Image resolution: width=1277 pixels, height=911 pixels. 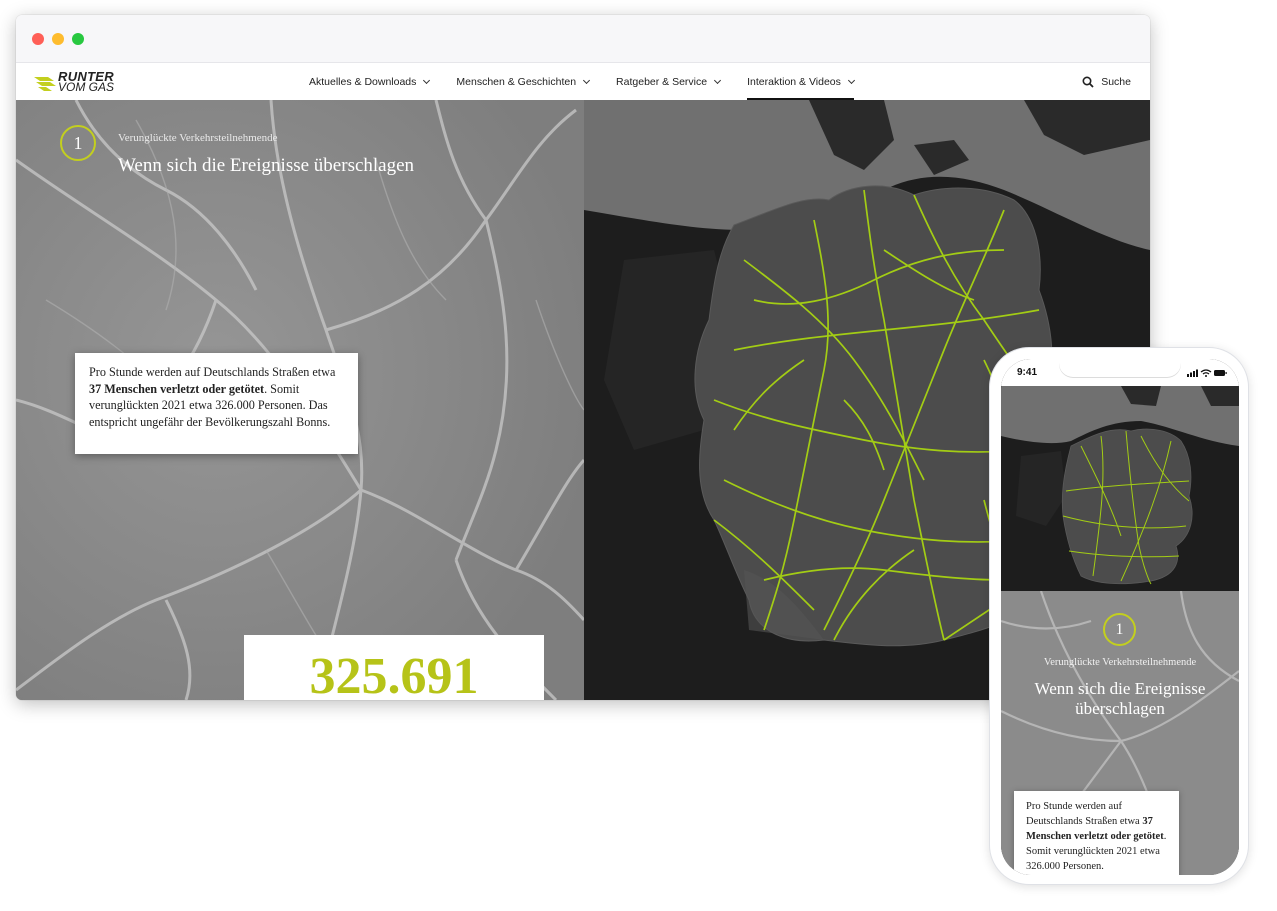 What do you see at coordinates (198, 138) in the screenshot?
I see `story-eyebrow: Verunglückte Verkehrsteilnehmende` at bounding box center [198, 138].